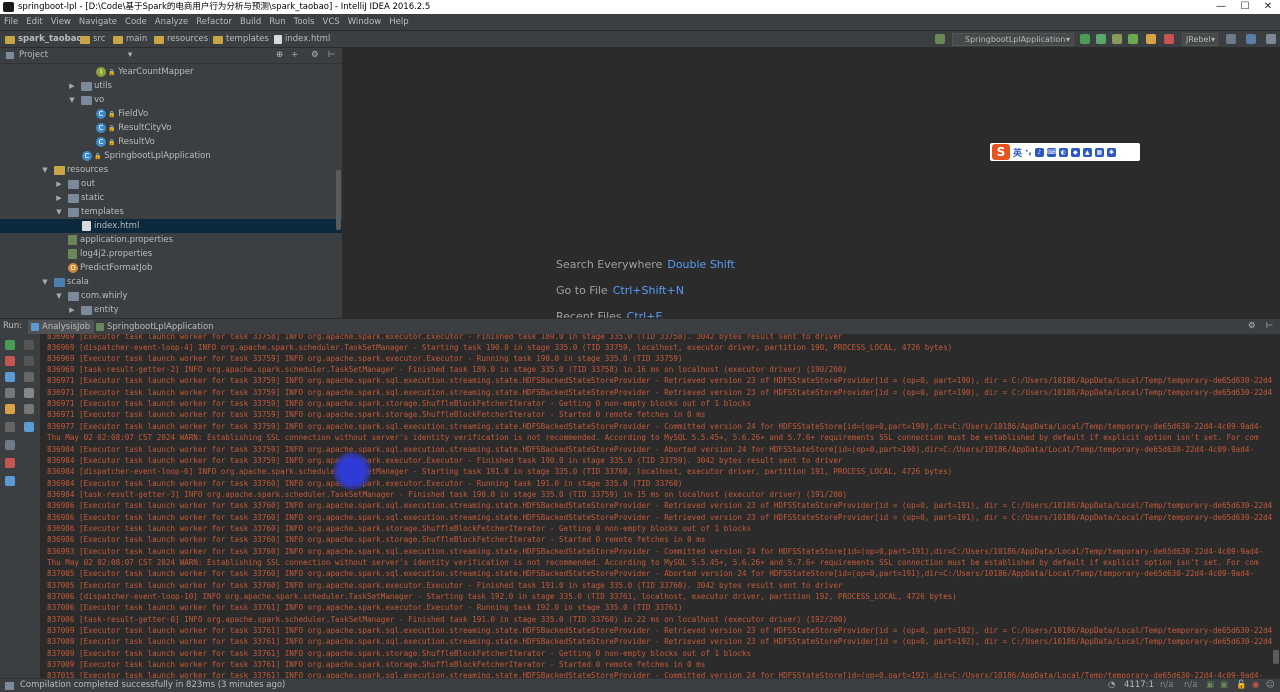 This screenshot has width=1280, height=692. What do you see at coordinates (1017, 152) in the screenshot?
I see `ime-language-toggle: 英` at bounding box center [1017, 152].